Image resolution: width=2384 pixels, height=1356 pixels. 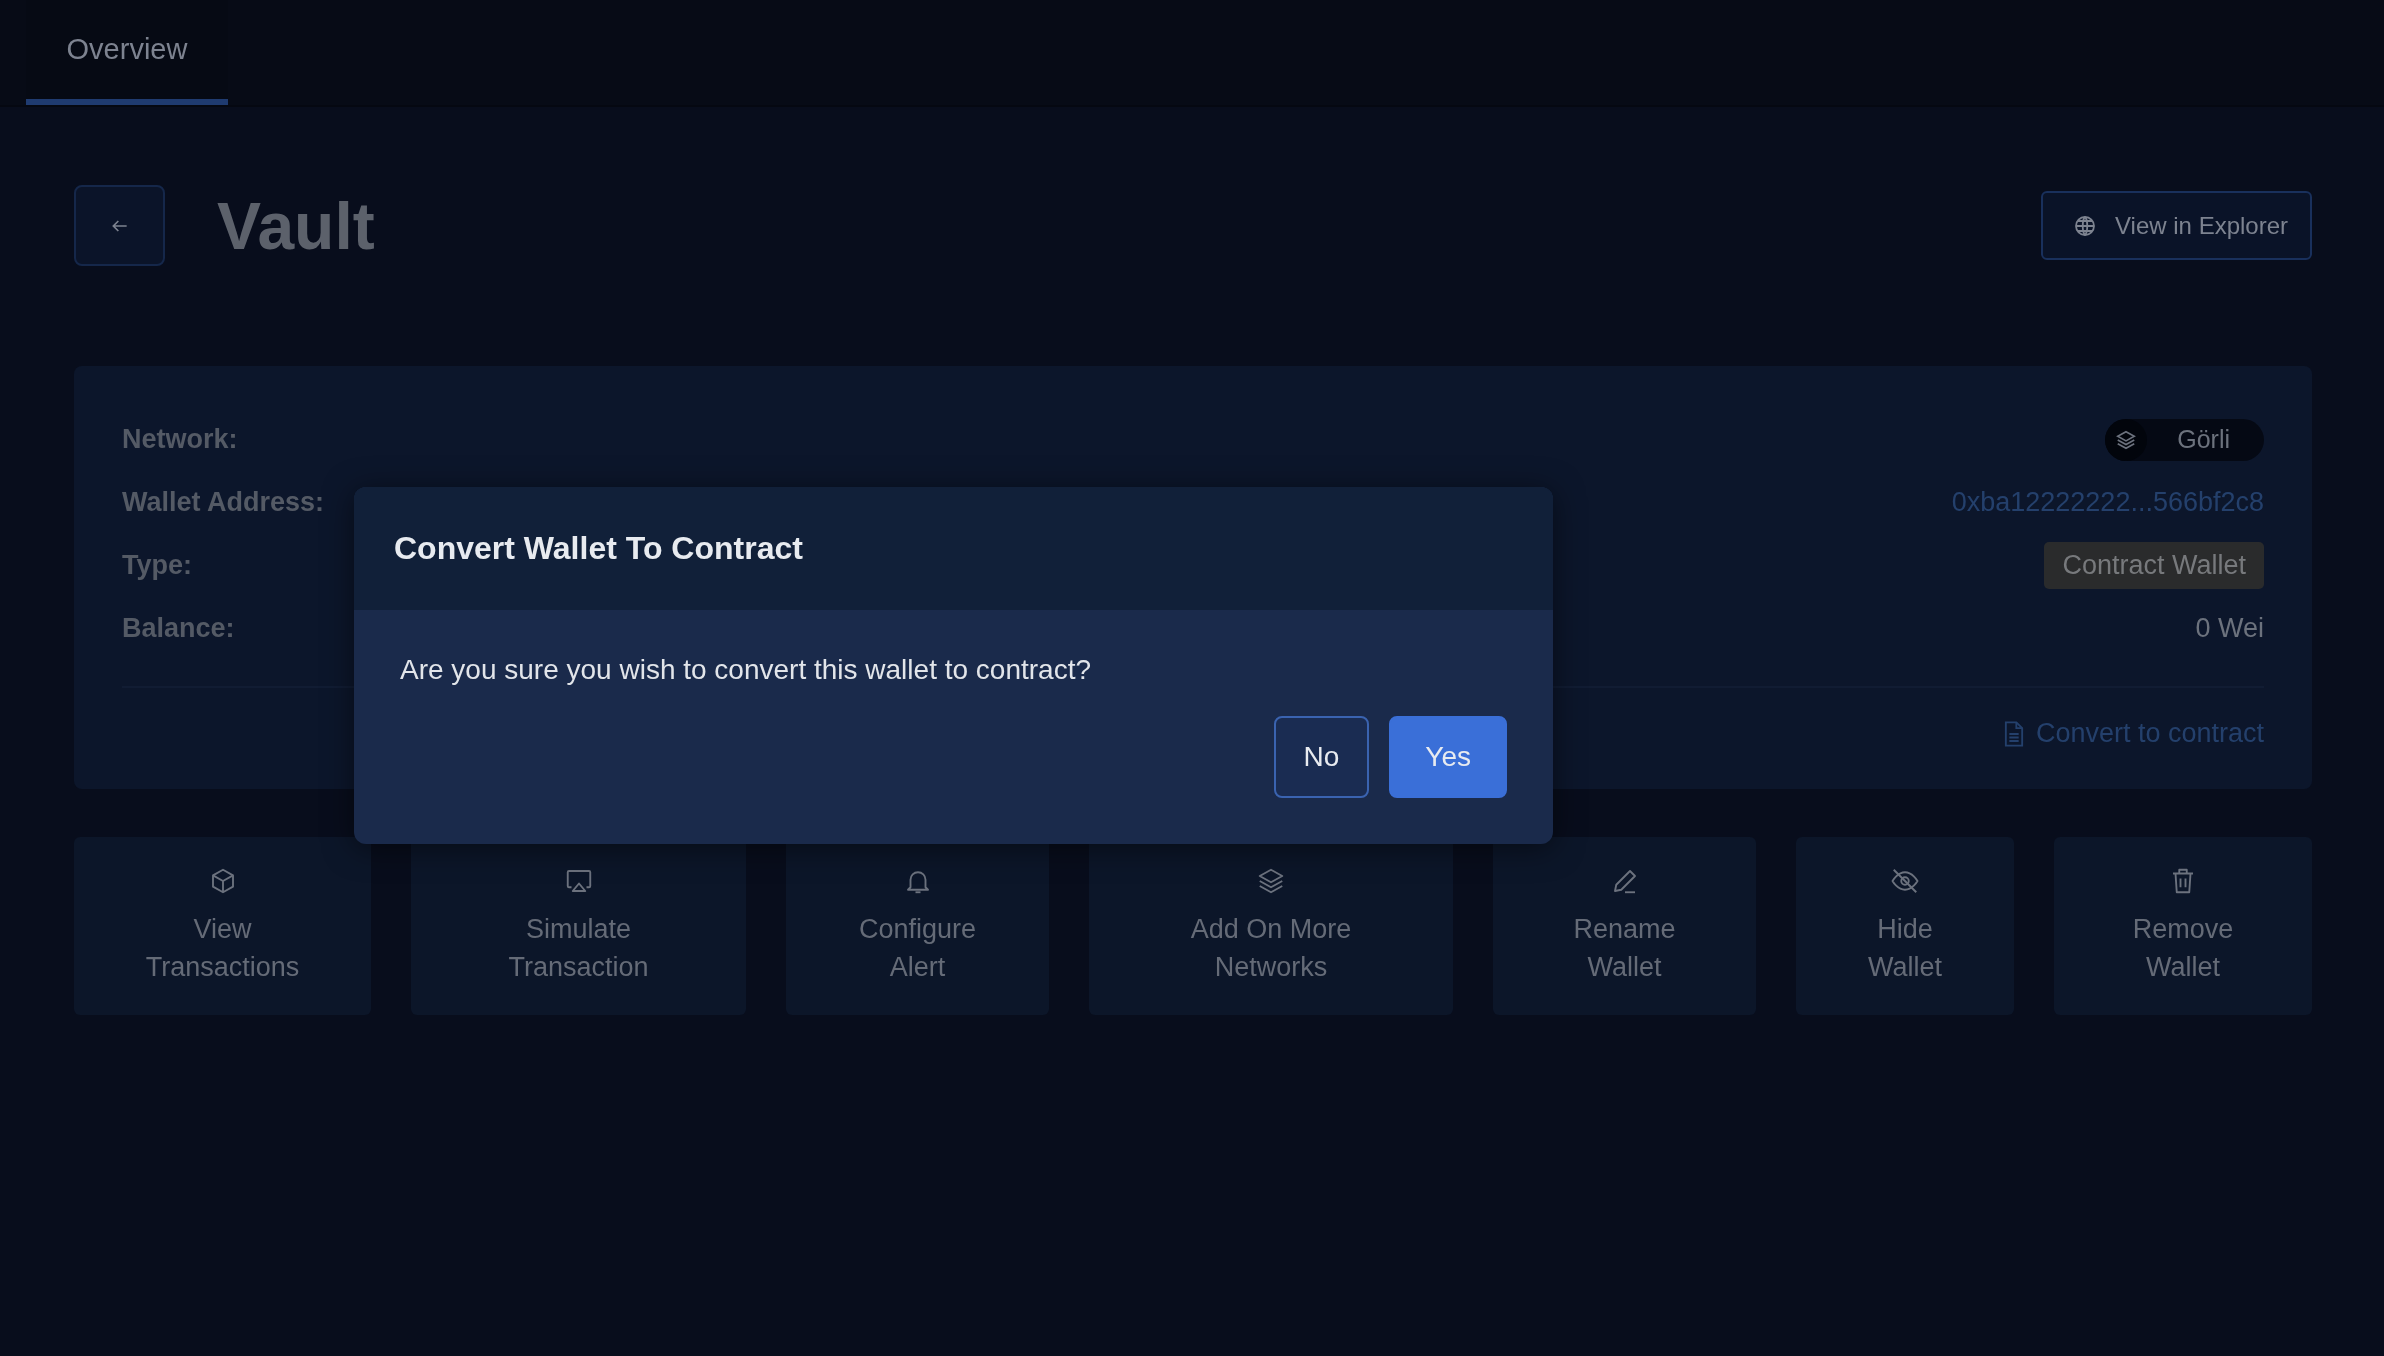 I want to click on eye-slash-icon, so click(x=1905, y=881).